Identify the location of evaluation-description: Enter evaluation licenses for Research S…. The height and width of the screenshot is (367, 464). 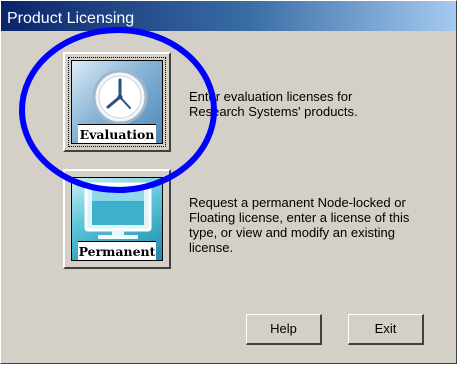
(322, 104).